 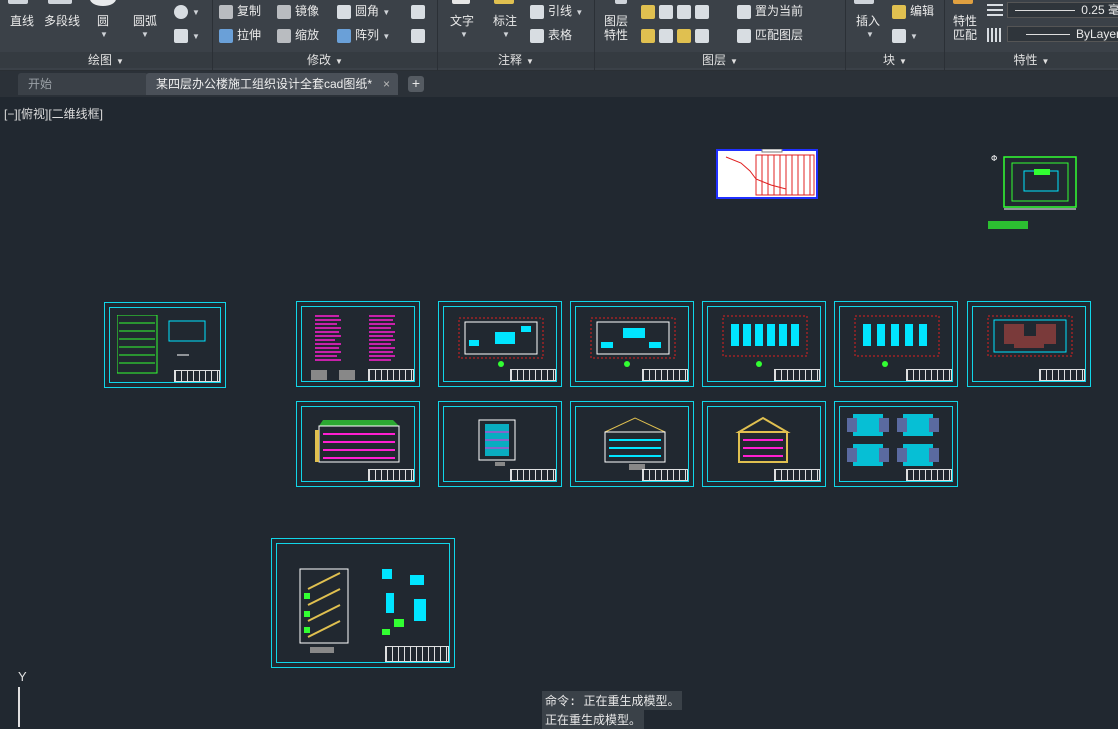 I want to click on set-current-button: 置为当前, so click(x=770, y=11).